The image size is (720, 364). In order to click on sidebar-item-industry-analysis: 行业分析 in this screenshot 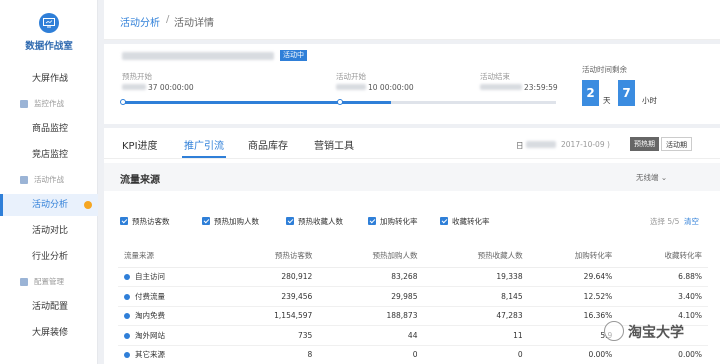, I will do `click(49, 257)`.